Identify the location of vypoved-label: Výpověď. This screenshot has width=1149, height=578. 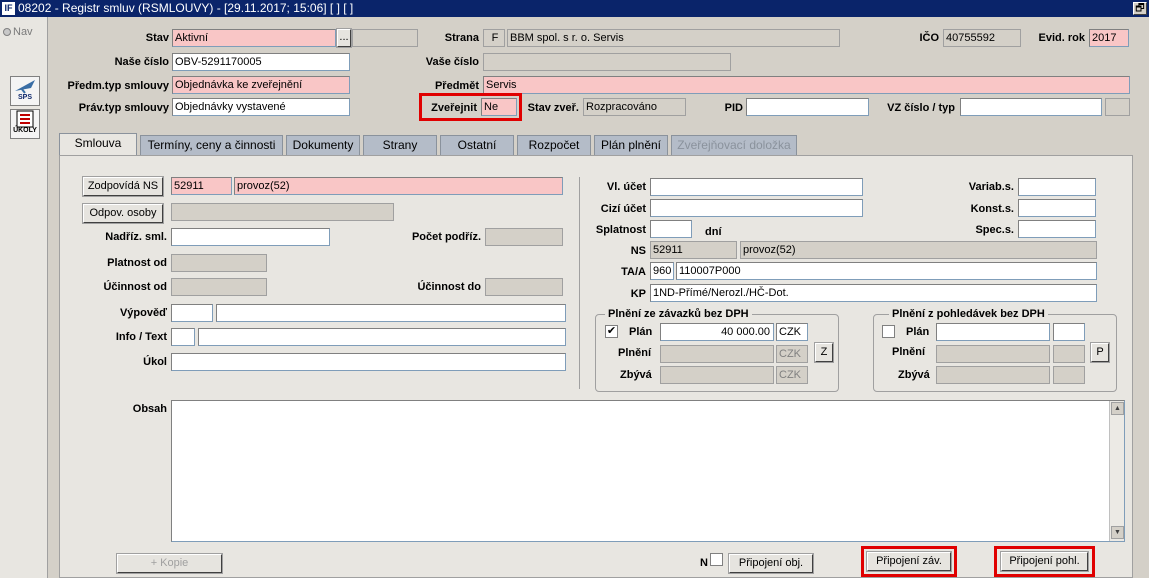
(143, 313).